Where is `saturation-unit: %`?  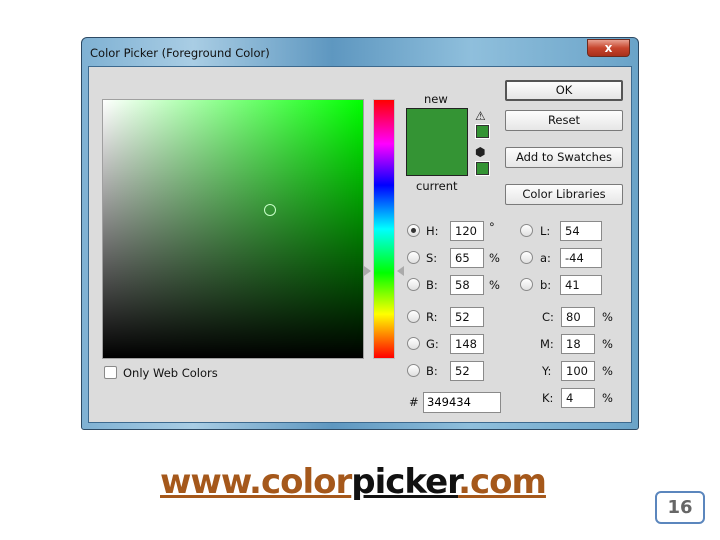
saturation-unit: % is located at coordinates (494, 258).